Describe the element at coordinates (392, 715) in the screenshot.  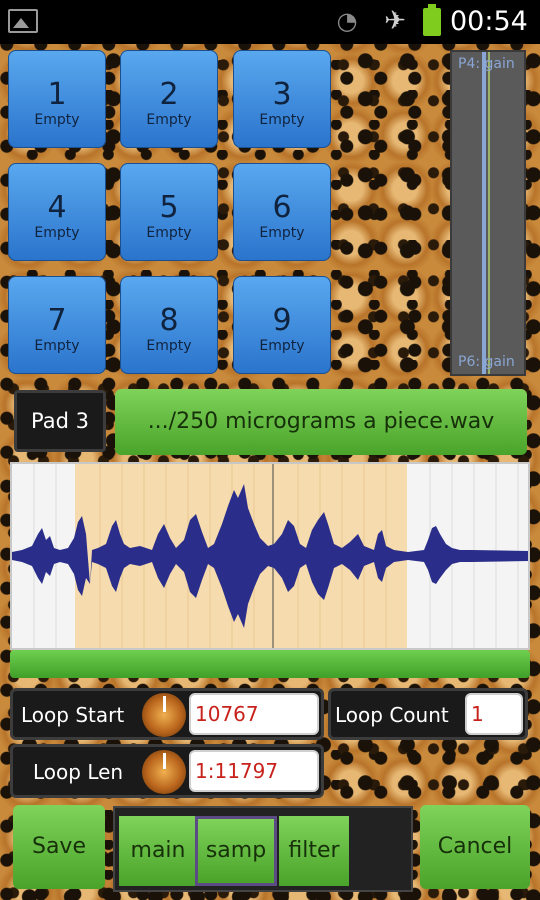
I see `loop-count-label: Loop Count` at that location.